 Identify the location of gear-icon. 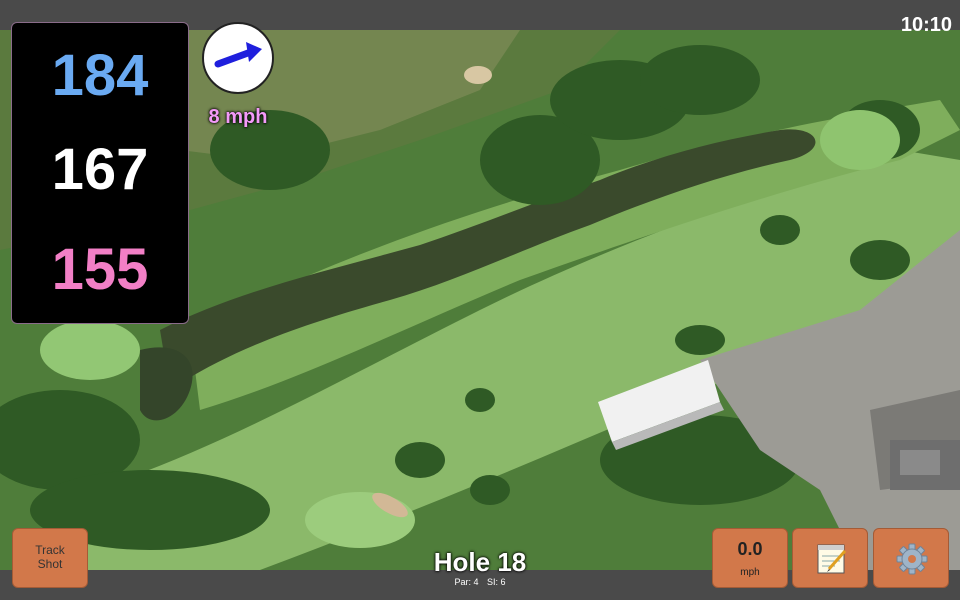
(912, 559).